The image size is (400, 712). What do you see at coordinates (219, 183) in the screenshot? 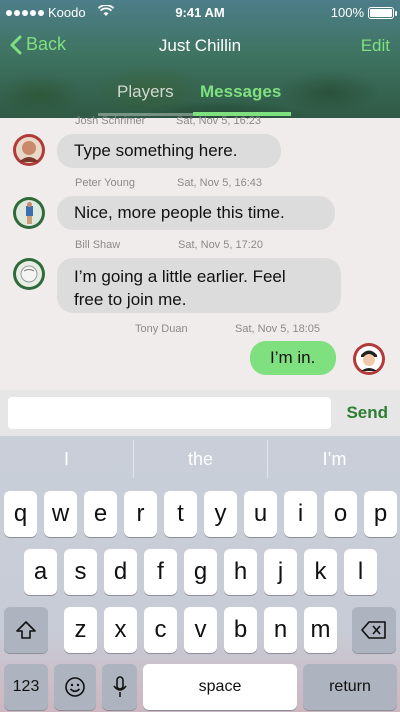
I see `message-time: Sat, Nov 5, 16:43` at bounding box center [219, 183].